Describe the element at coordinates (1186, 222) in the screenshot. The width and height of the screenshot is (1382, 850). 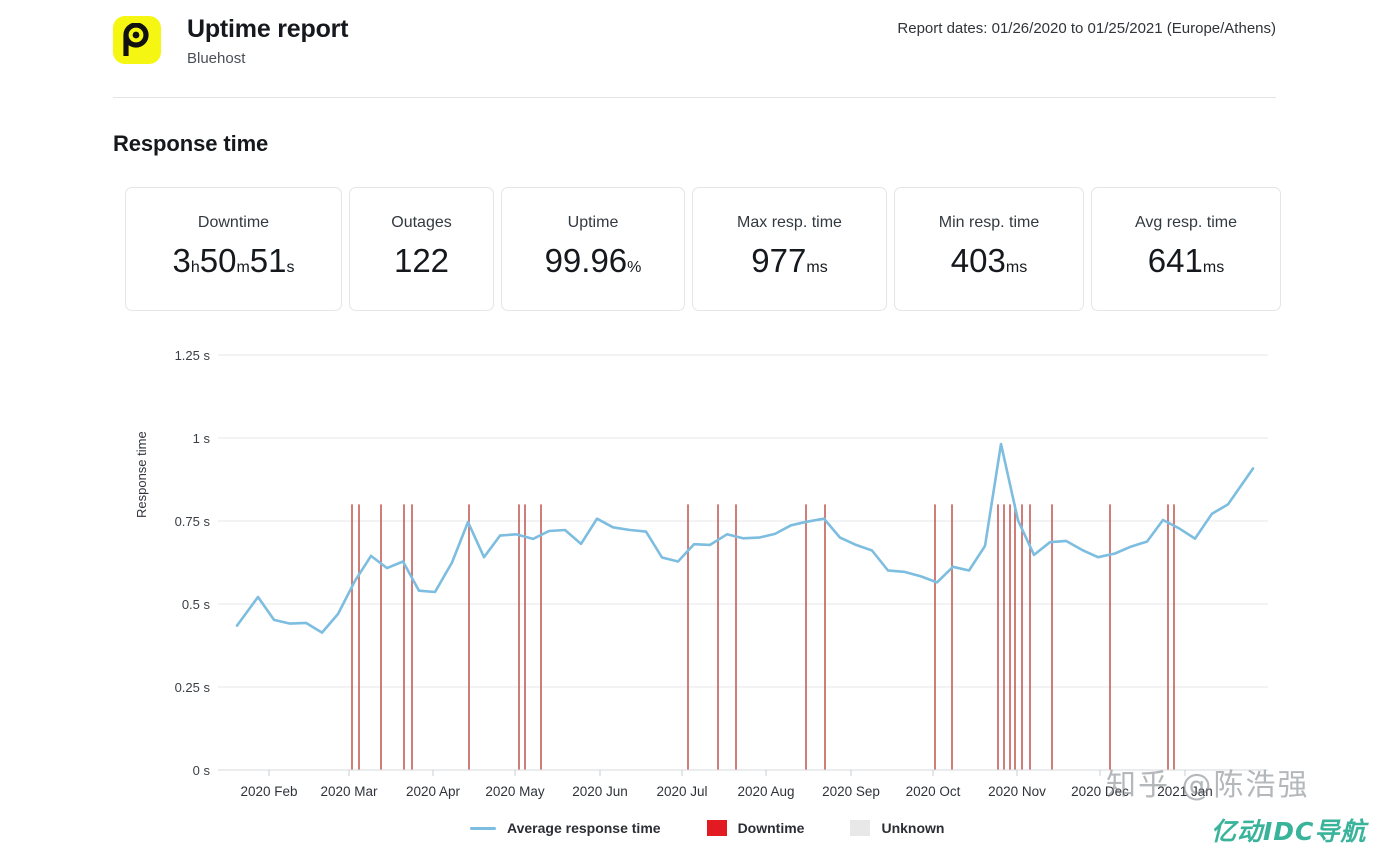
I see `stat-label: Avg resp. time` at that location.